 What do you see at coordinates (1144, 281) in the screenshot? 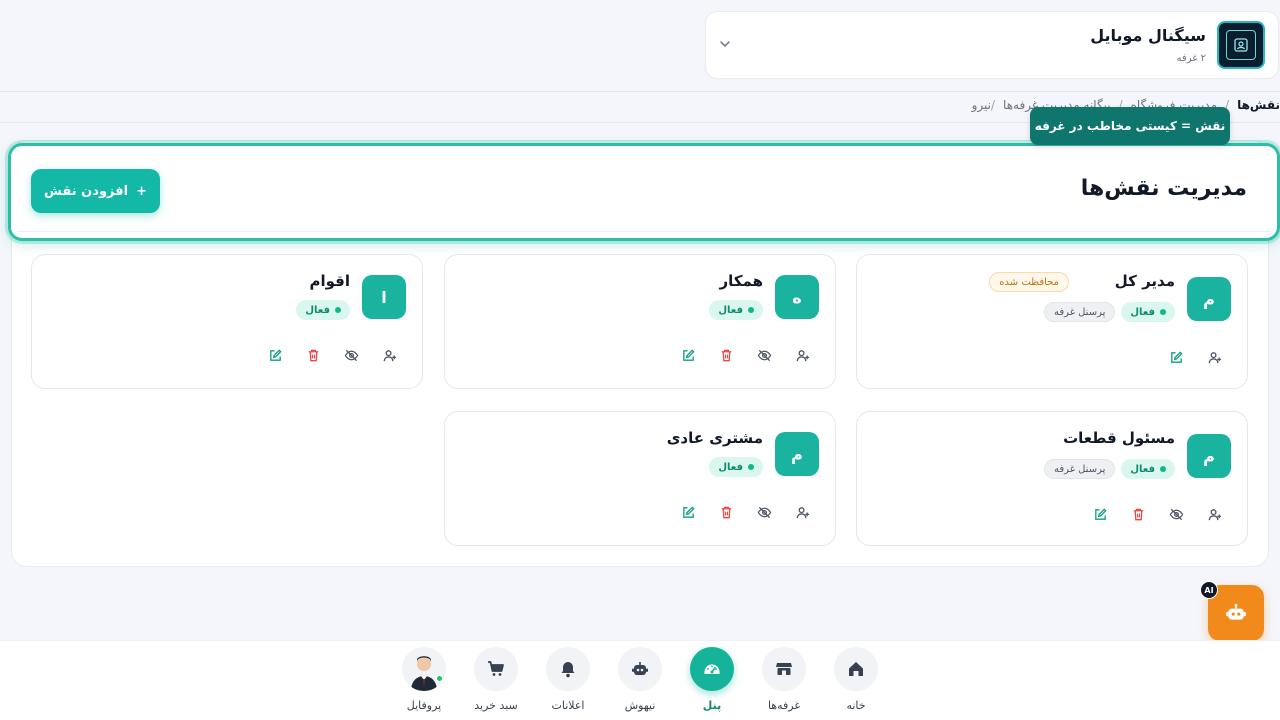
I see `role-name: مدیر کل` at bounding box center [1144, 281].